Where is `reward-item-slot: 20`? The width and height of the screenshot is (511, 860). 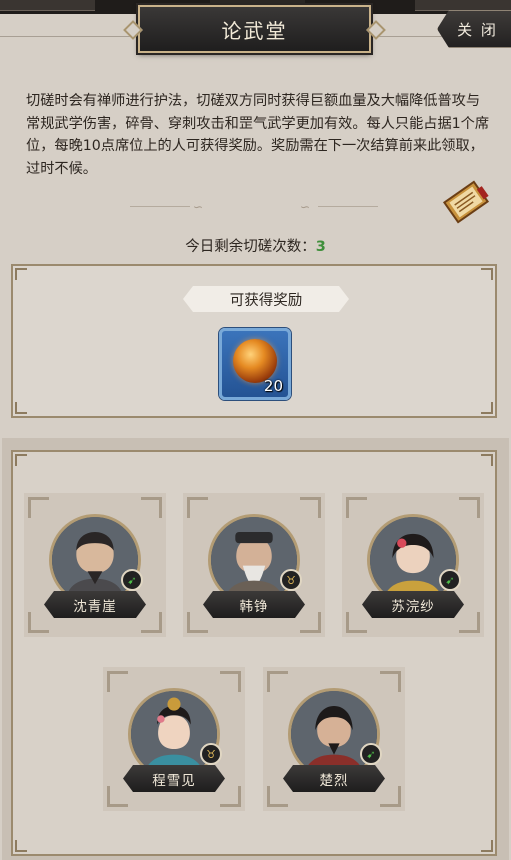
reward-item-slot: 20 is located at coordinates (255, 364).